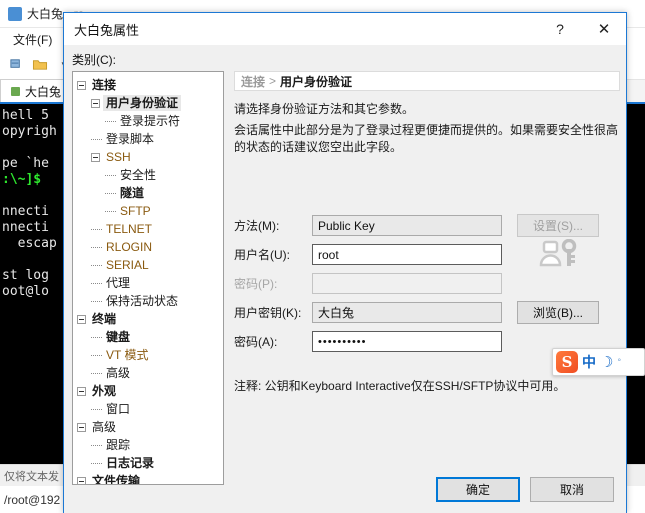 Image resolution: width=645 pixels, height=513 pixels. What do you see at coordinates (148, 283) in the screenshot?
I see `tree-item: 代理` at bounding box center [148, 283].